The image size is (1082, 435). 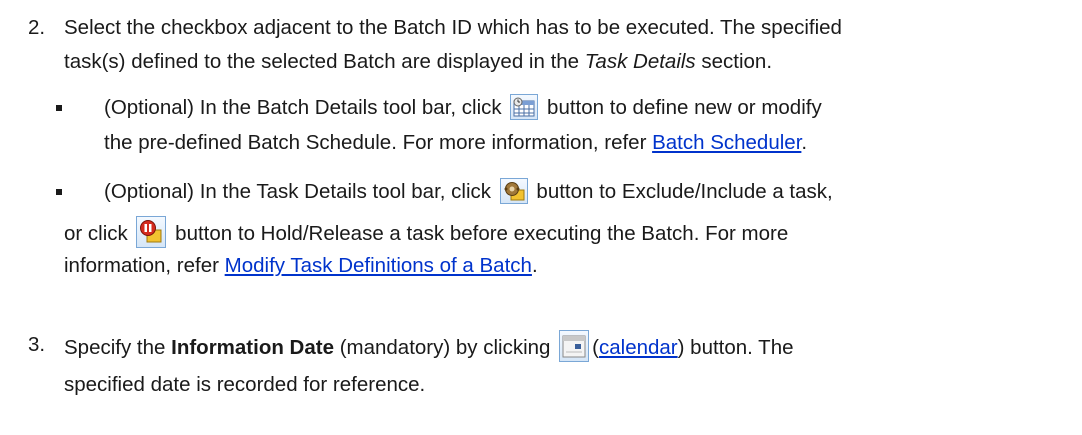 What do you see at coordinates (524, 107) in the screenshot?
I see `batch-schedule-icon` at bounding box center [524, 107].